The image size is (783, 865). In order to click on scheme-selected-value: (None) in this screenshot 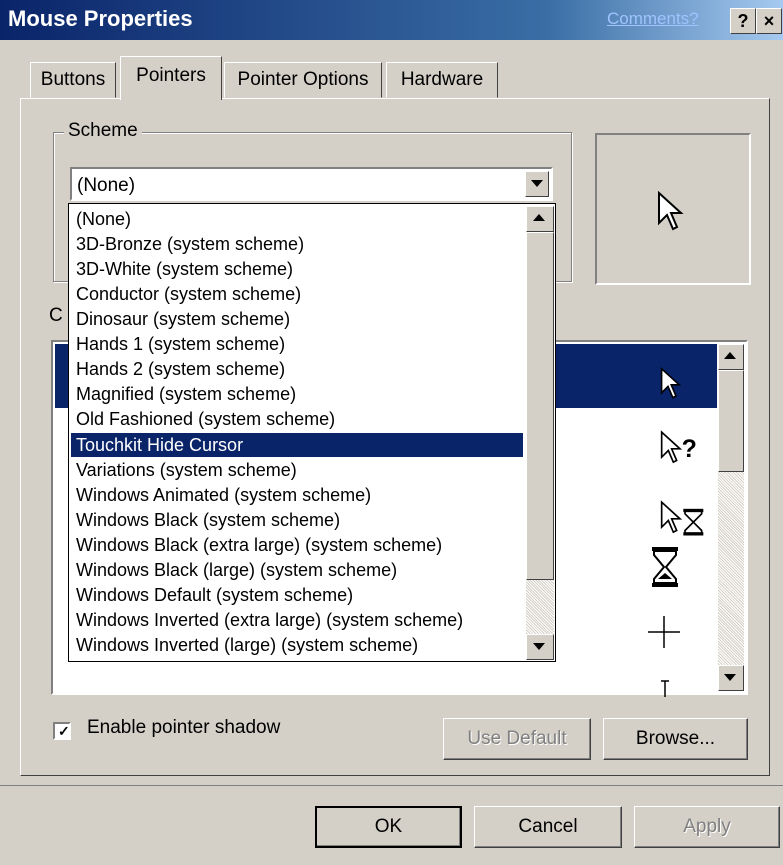, I will do `click(106, 185)`.